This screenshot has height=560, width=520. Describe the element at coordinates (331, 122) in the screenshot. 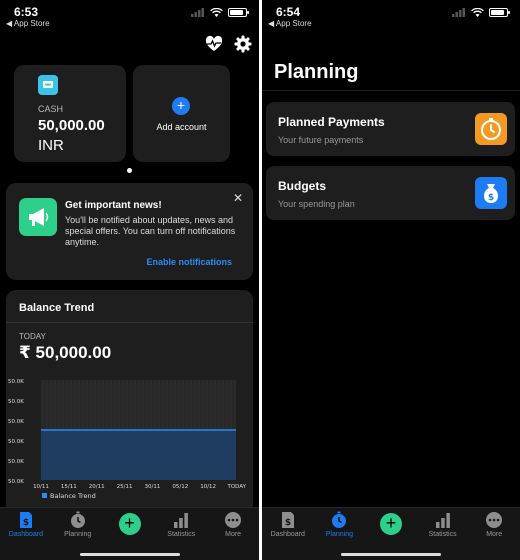

I see `planned-payments-title: Planned Payments` at that location.